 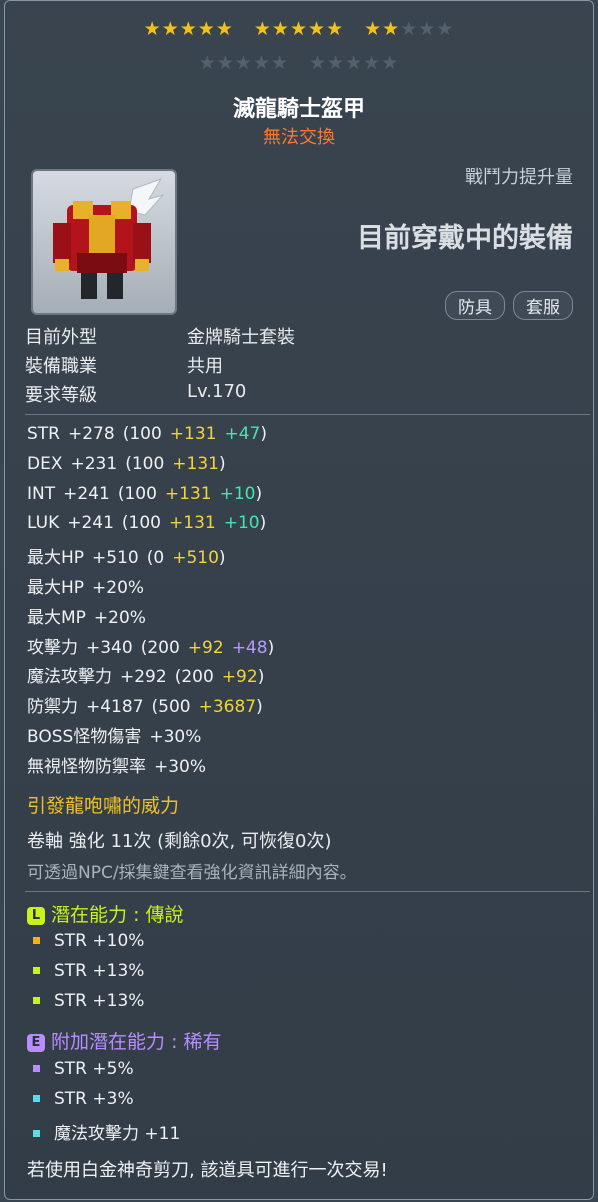 I want to click on potential-grade: : 傳說, so click(x=158, y=915).